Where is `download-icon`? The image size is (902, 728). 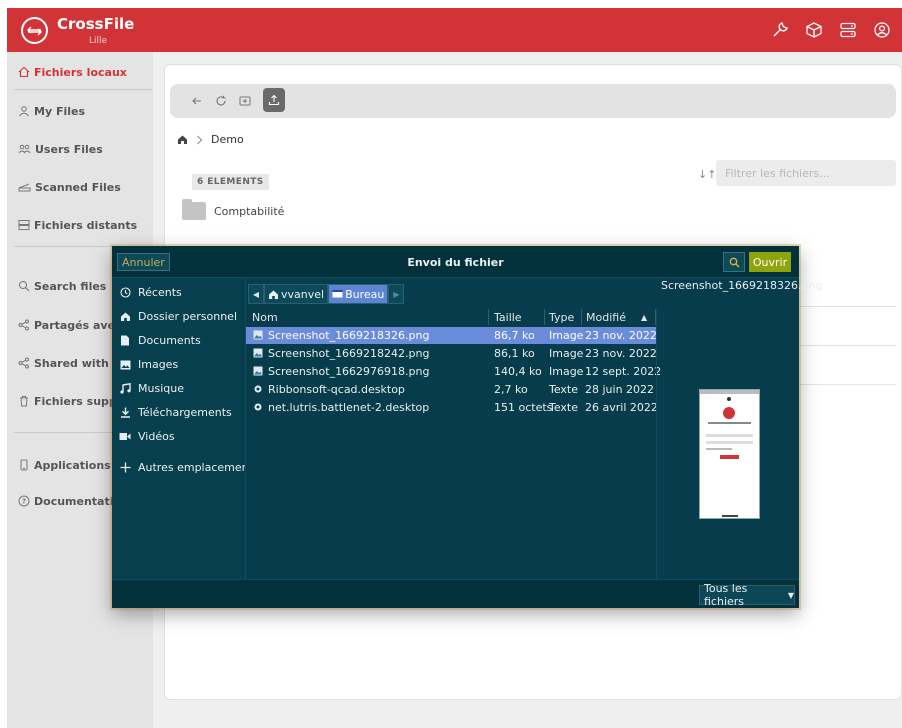
download-icon is located at coordinates (125, 413).